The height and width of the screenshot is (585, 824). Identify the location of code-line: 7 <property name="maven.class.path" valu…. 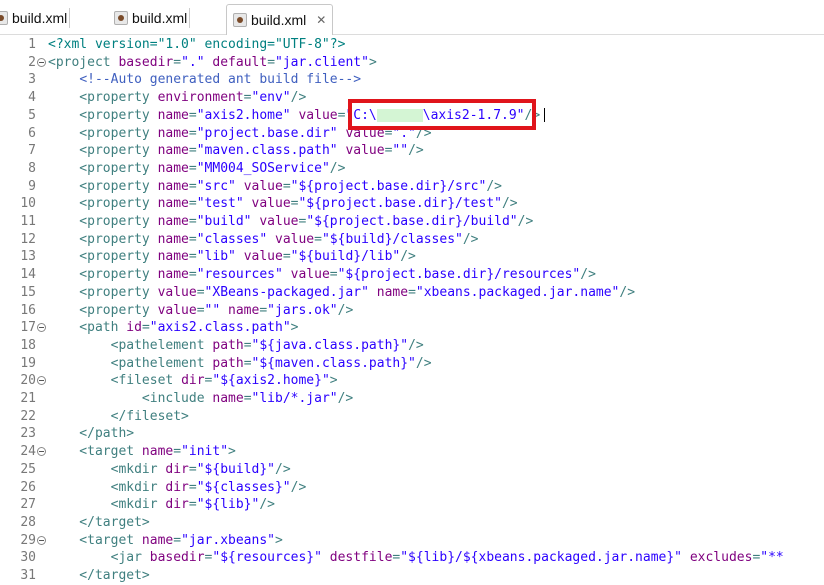
(412, 151).